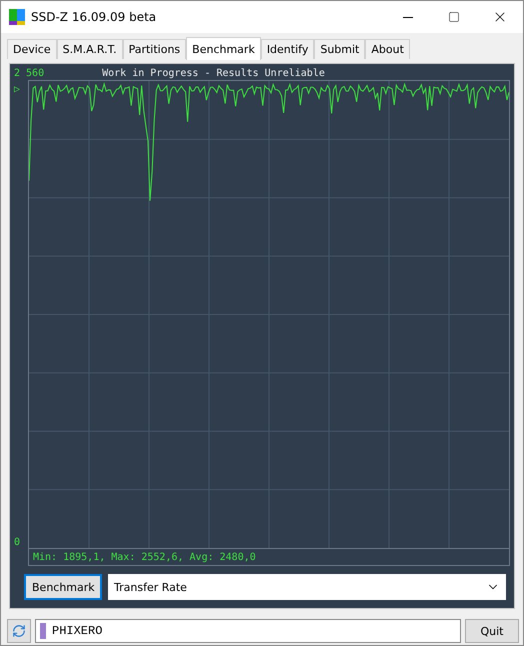  I want to click on tab: Device, so click(32, 49).